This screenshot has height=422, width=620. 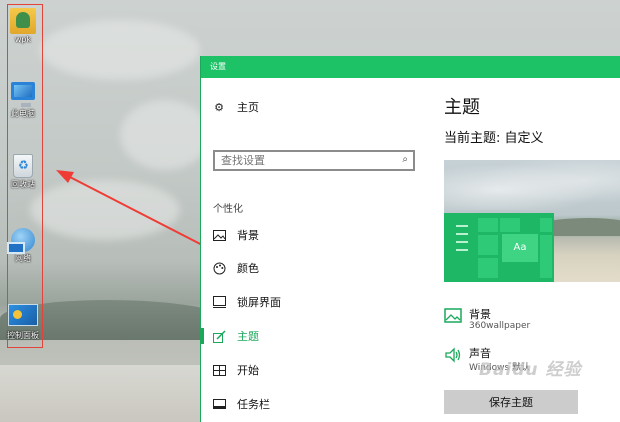 I want to click on theme-preview: Aa, so click(x=532, y=221).